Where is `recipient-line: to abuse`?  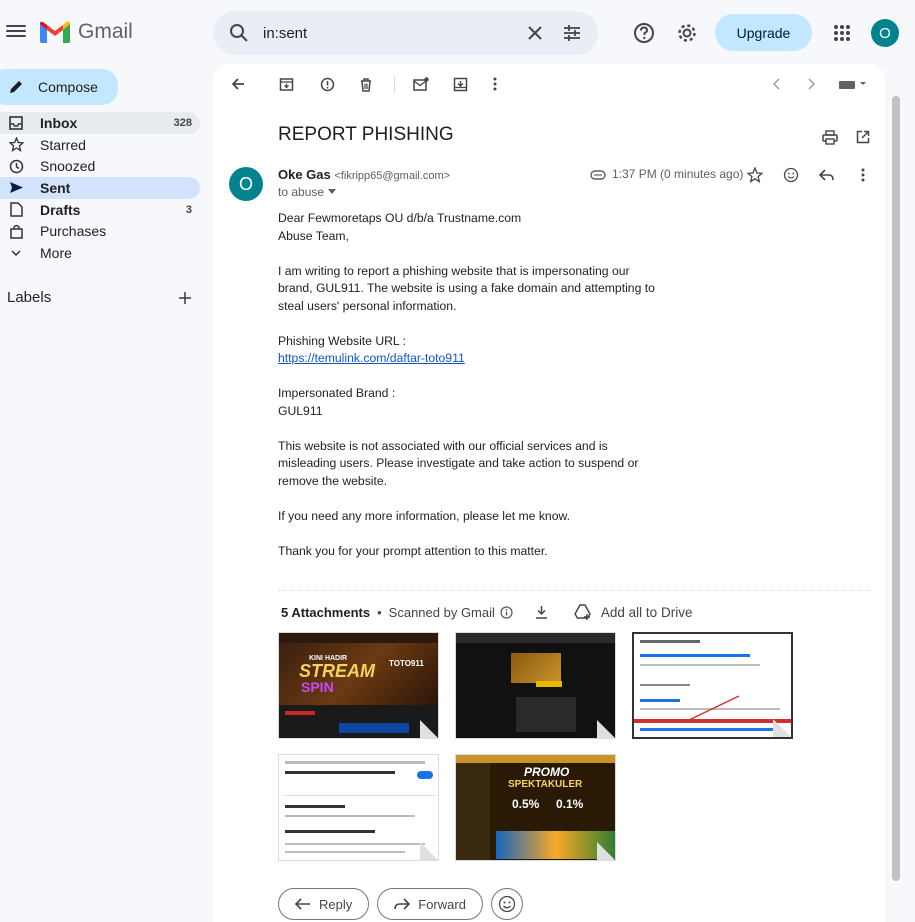
recipient-line: to abuse is located at coordinates (307, 192).